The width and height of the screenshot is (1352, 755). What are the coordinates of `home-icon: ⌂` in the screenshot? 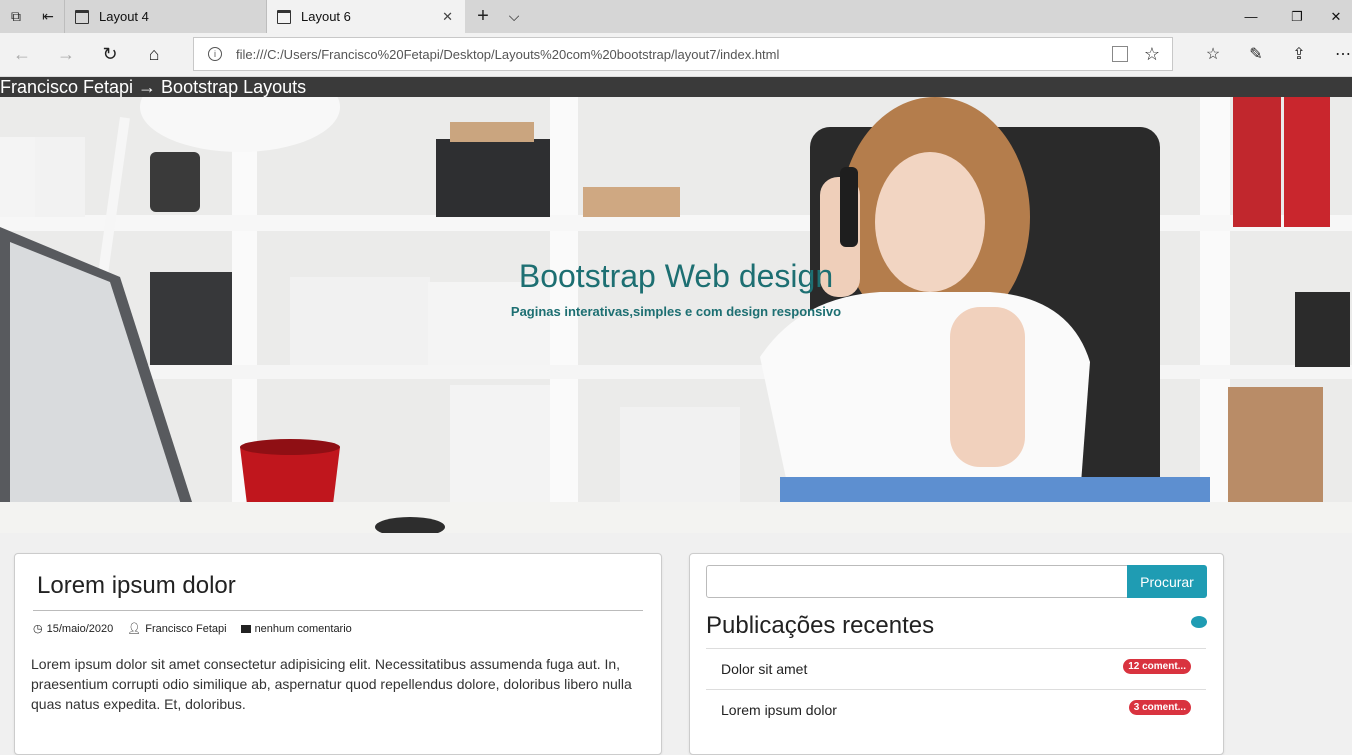 It's located at (154, 54).